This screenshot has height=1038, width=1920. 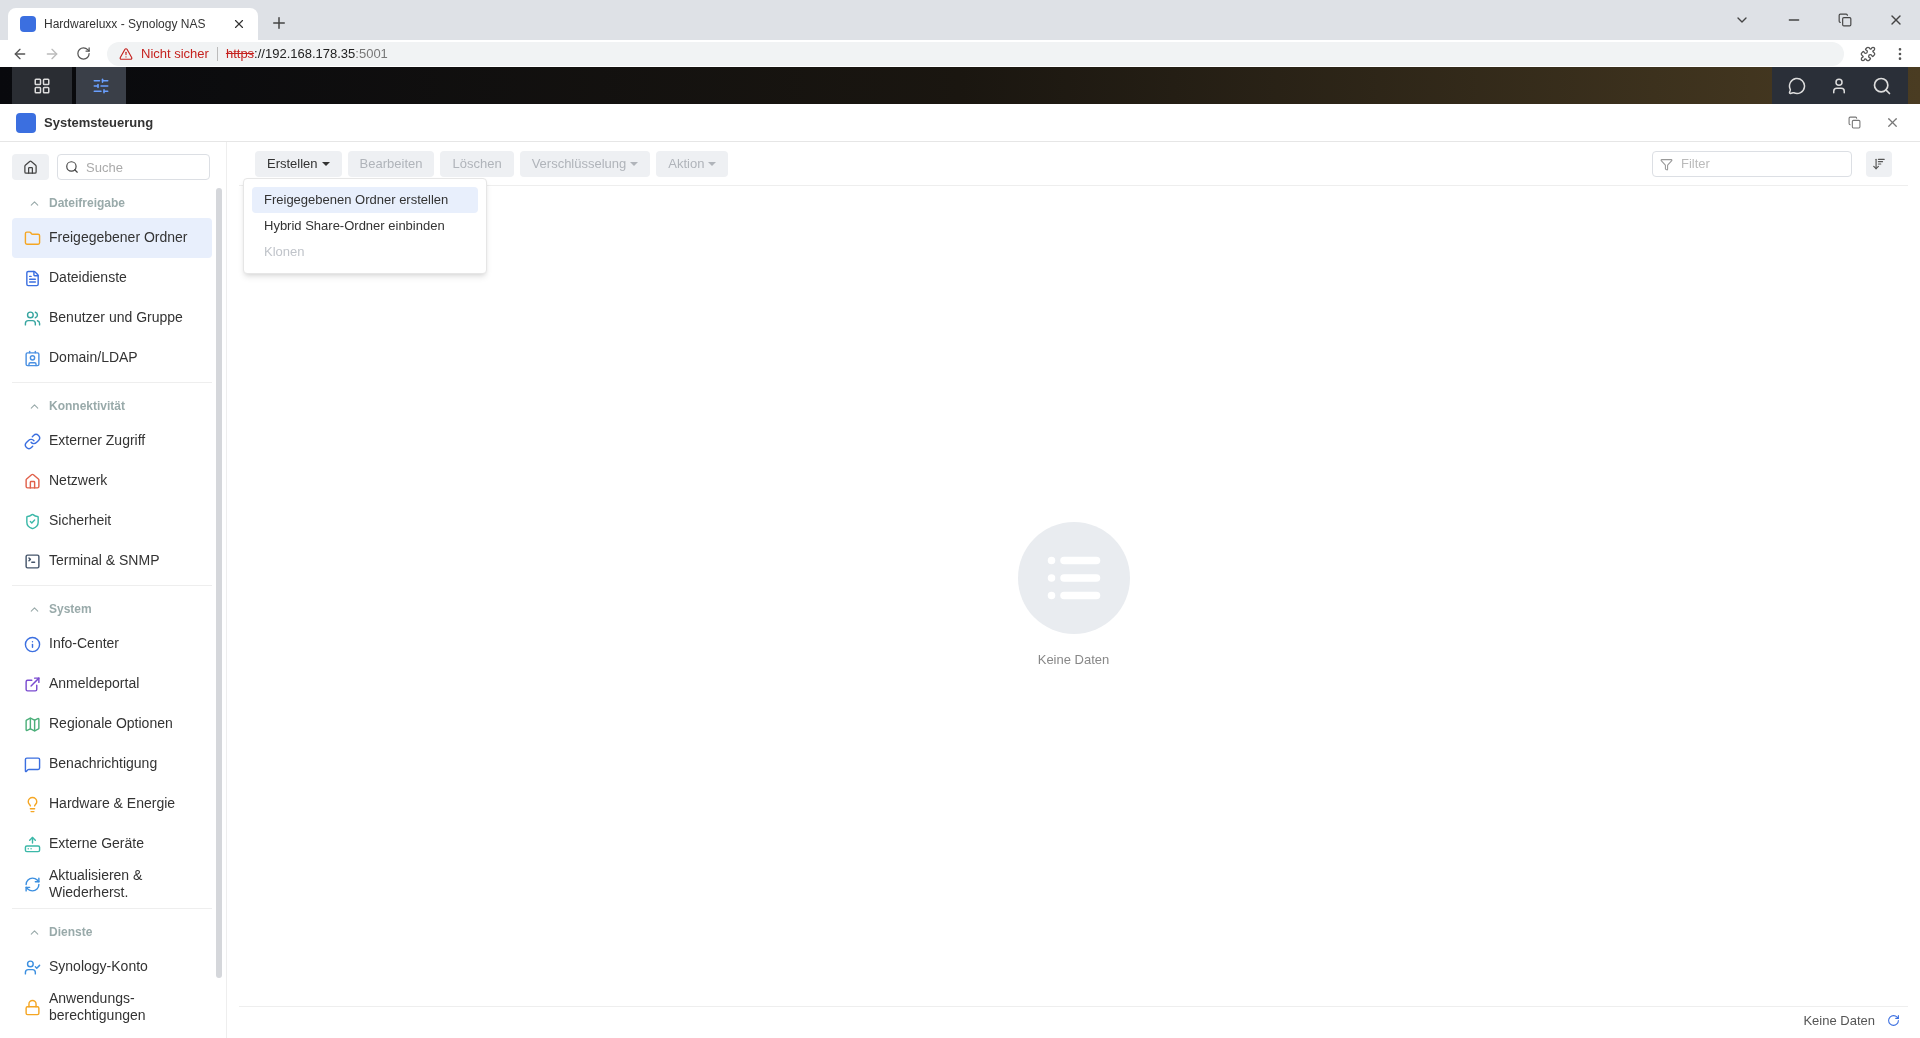 I want to click on sort-button, so click(x=1879, y=163).